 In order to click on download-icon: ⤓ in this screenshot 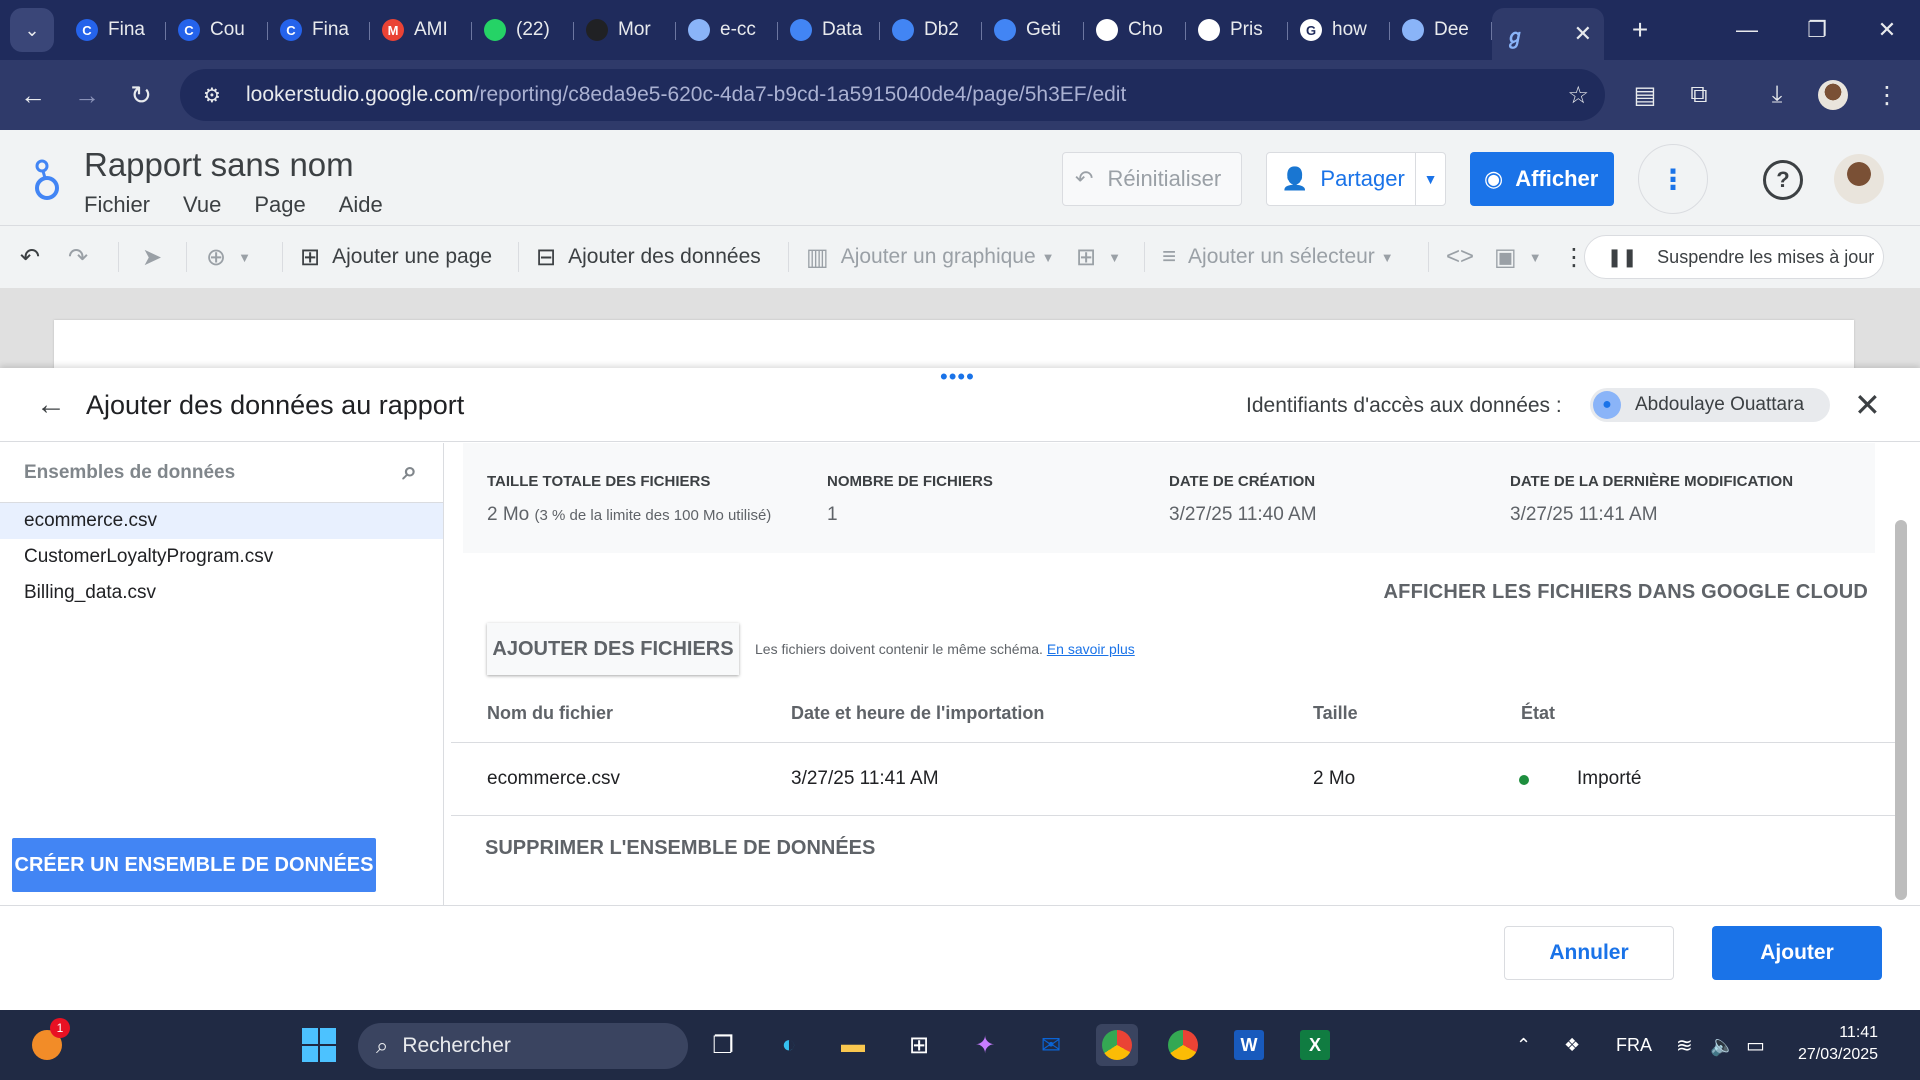, I will do `click(1777, 95)`.